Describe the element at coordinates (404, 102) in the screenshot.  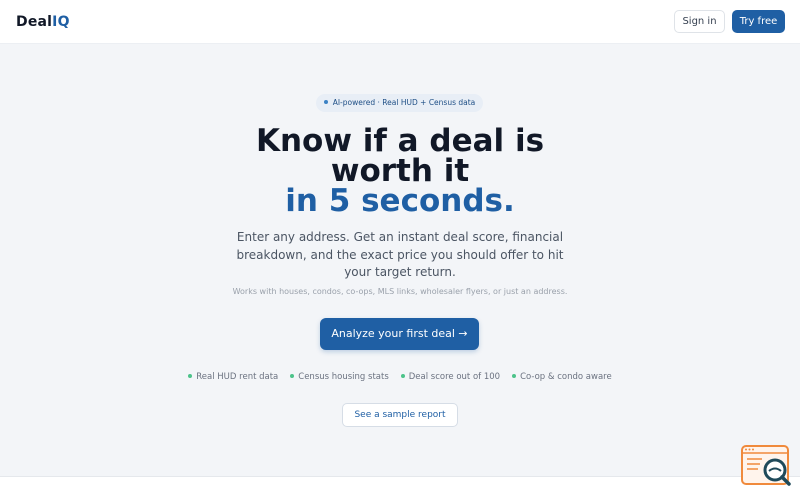
I see `hero-badge-text: AI-powered · Real HUD + Census data` at that location.